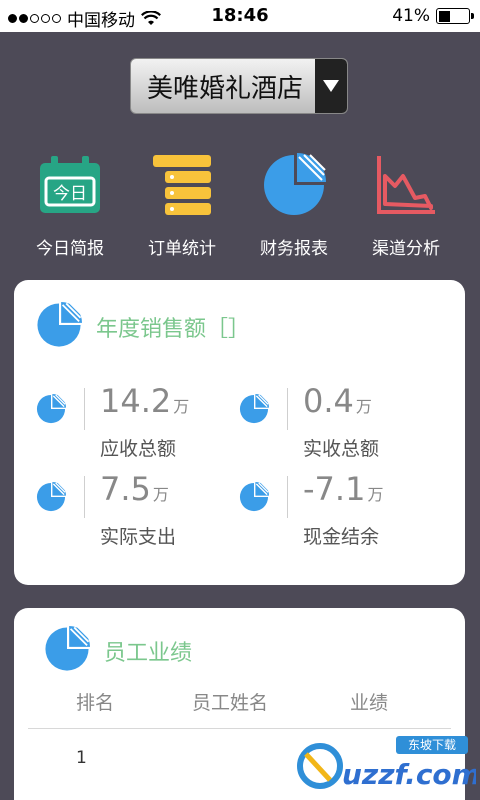  I want to click on metric-value: 14.2 万, so click(145, 401).